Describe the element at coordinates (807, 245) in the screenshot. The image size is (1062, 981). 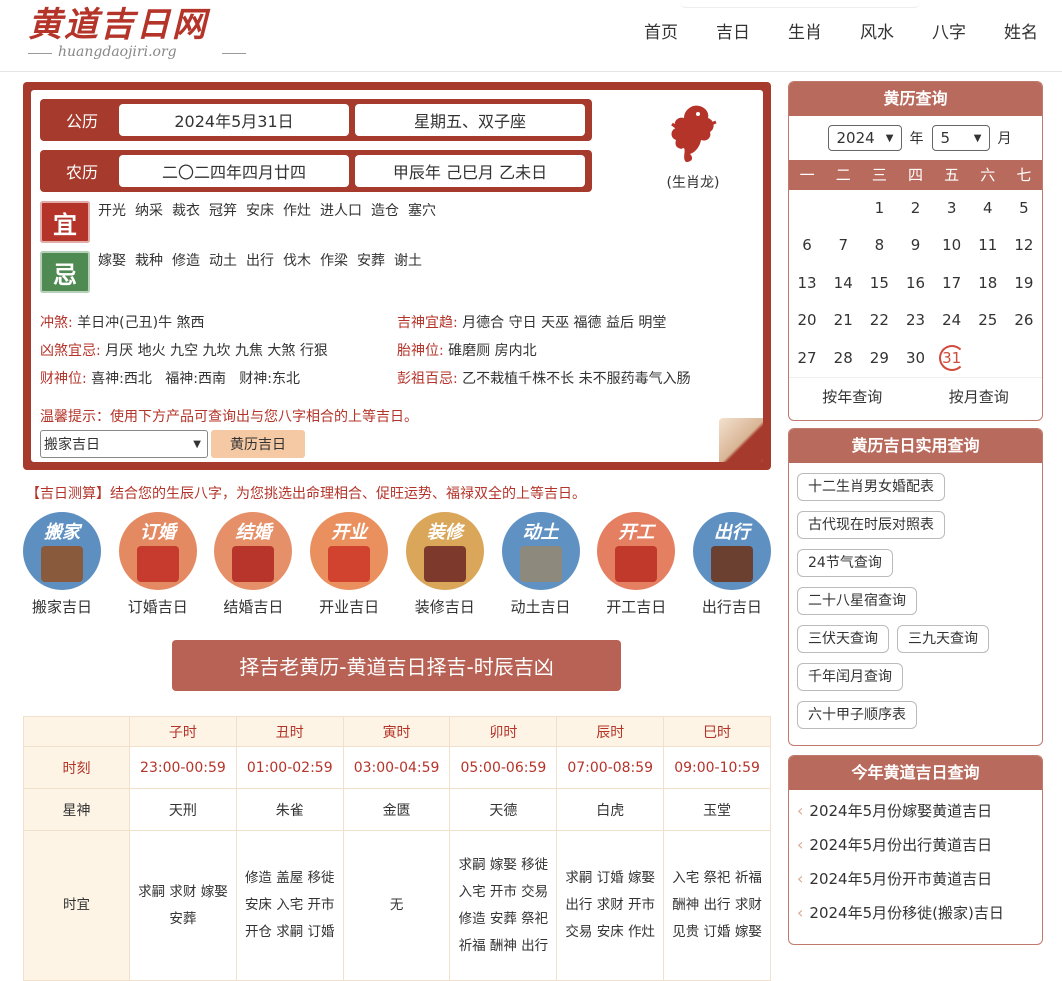
I see `calendar-day: 6` at that location.